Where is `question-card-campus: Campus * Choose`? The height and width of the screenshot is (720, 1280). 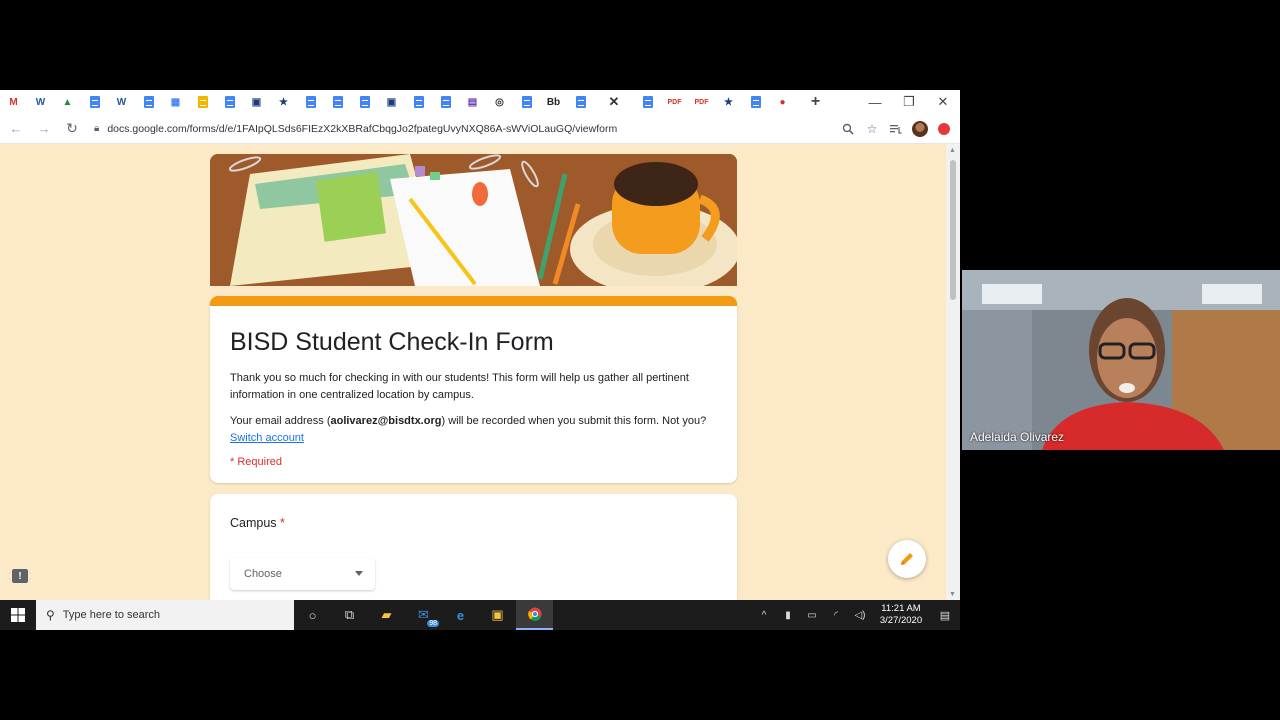
question-card-campus: Campus * Choose is located at coordinates (473, 547).